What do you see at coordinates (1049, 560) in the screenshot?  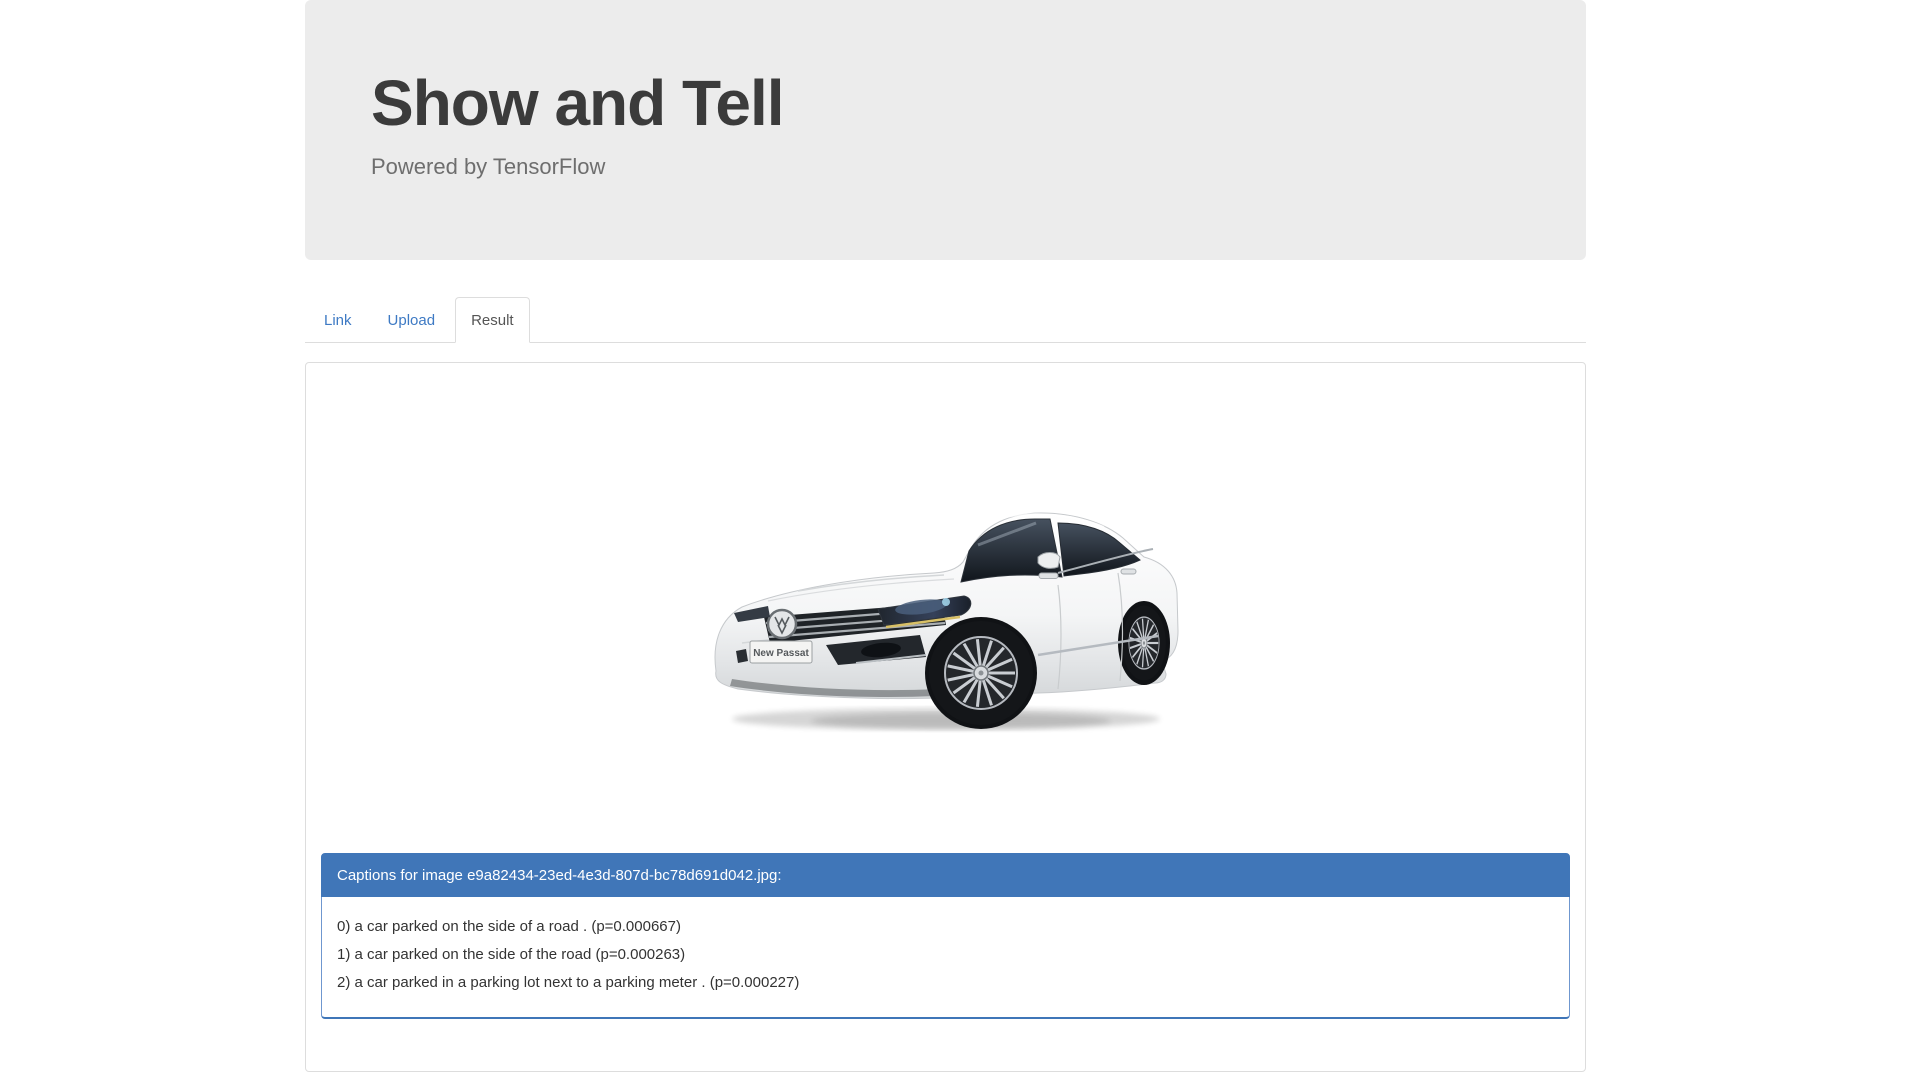 I see `side-mirror` at bounding box center [1049, 560].